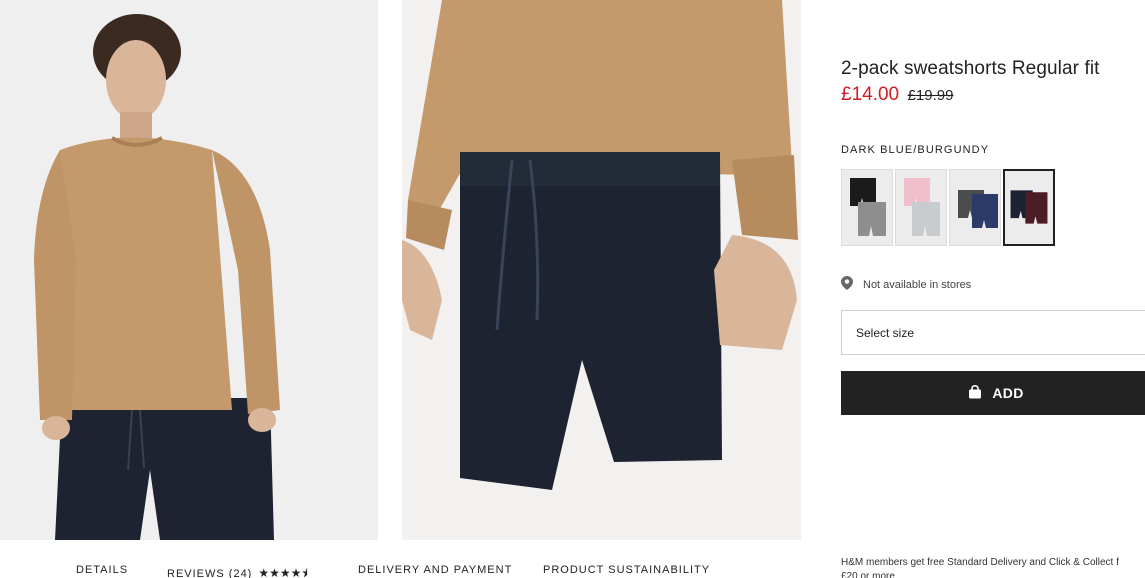 The width and height of the screenshot is (1145, 578). I want to click on store-availability: Not available in stores, so click(906, 284).